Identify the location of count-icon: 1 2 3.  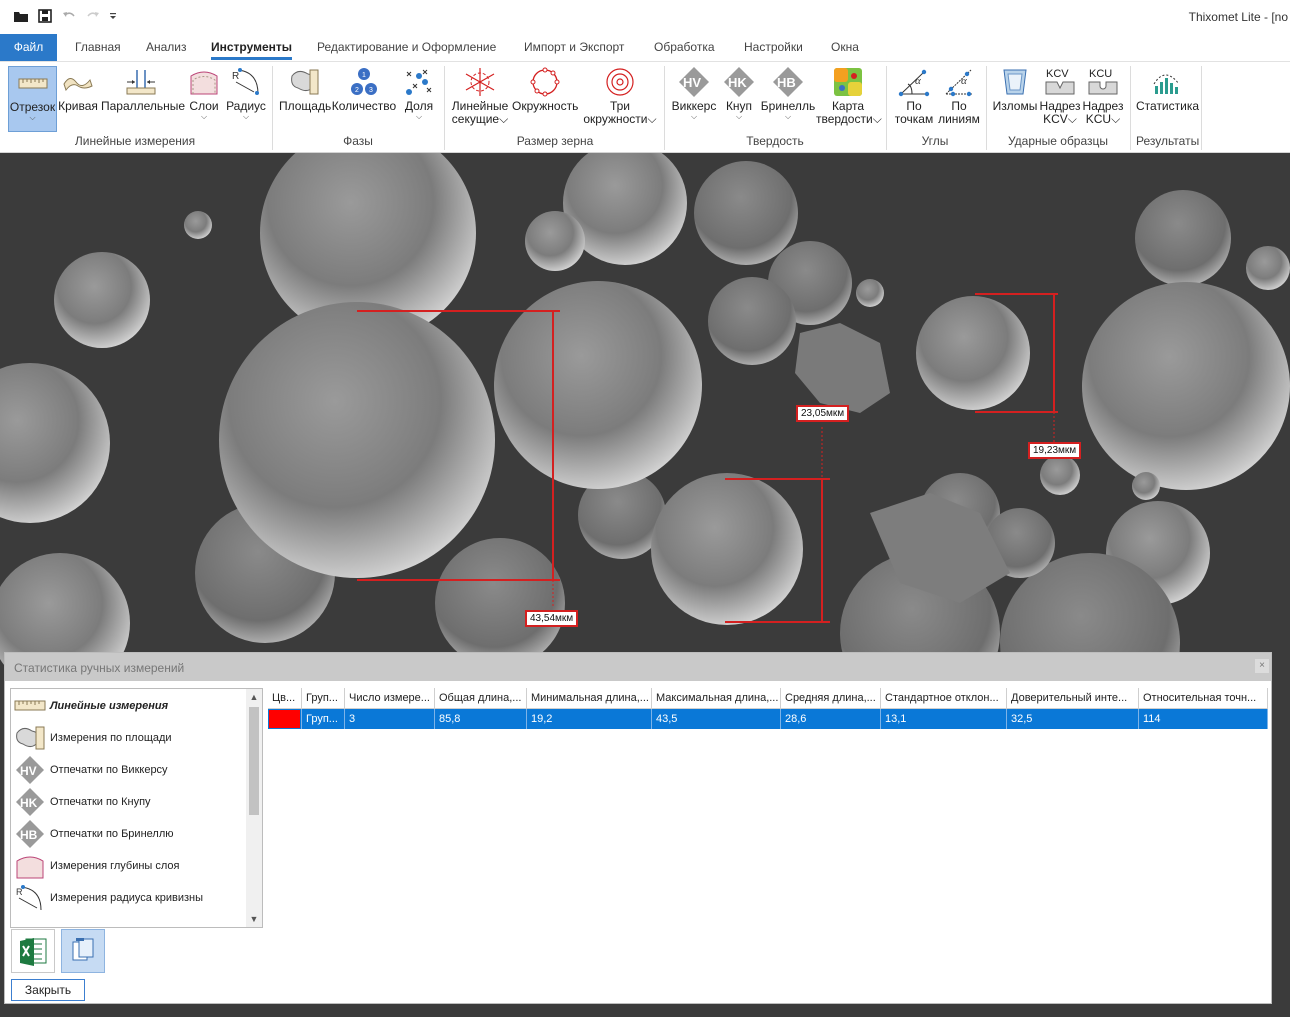
(364, 81).